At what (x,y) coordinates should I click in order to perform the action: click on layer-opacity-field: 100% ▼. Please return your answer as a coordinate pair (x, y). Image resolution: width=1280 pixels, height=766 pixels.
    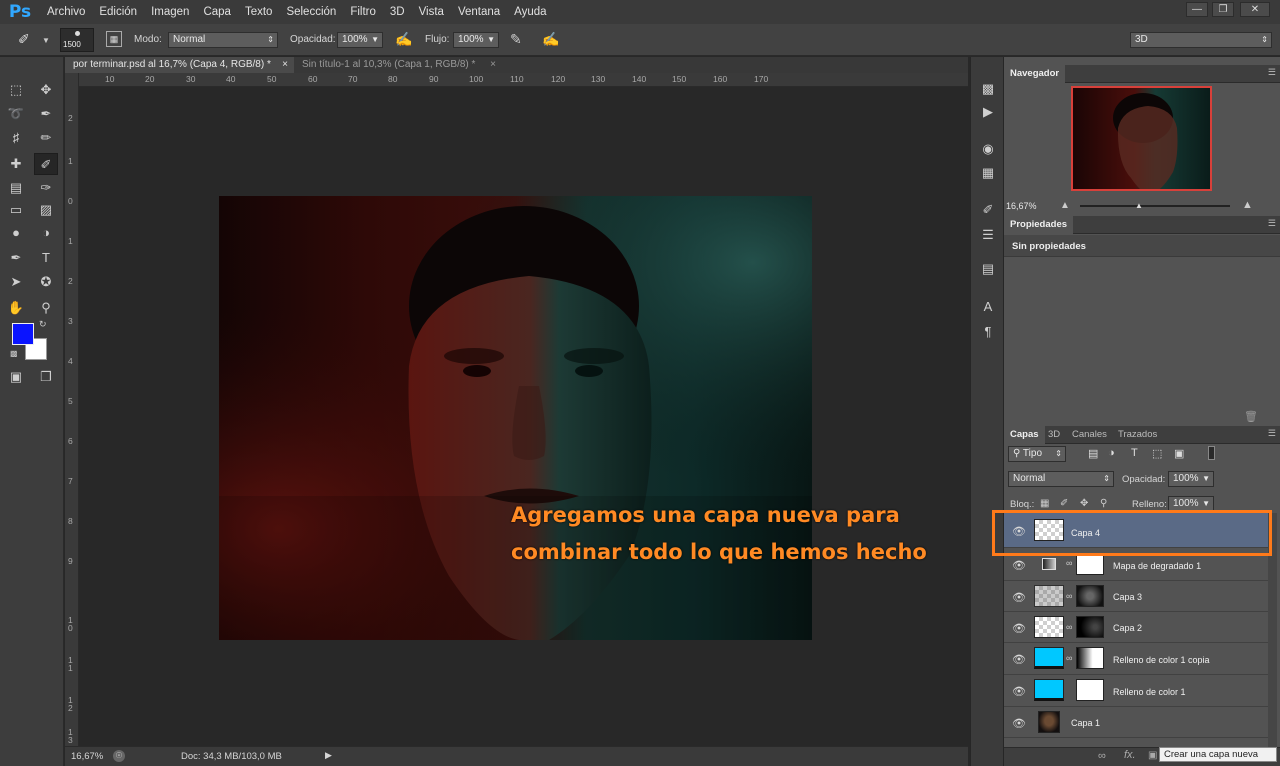
    Looking at the image, I should click on (1191, 479).